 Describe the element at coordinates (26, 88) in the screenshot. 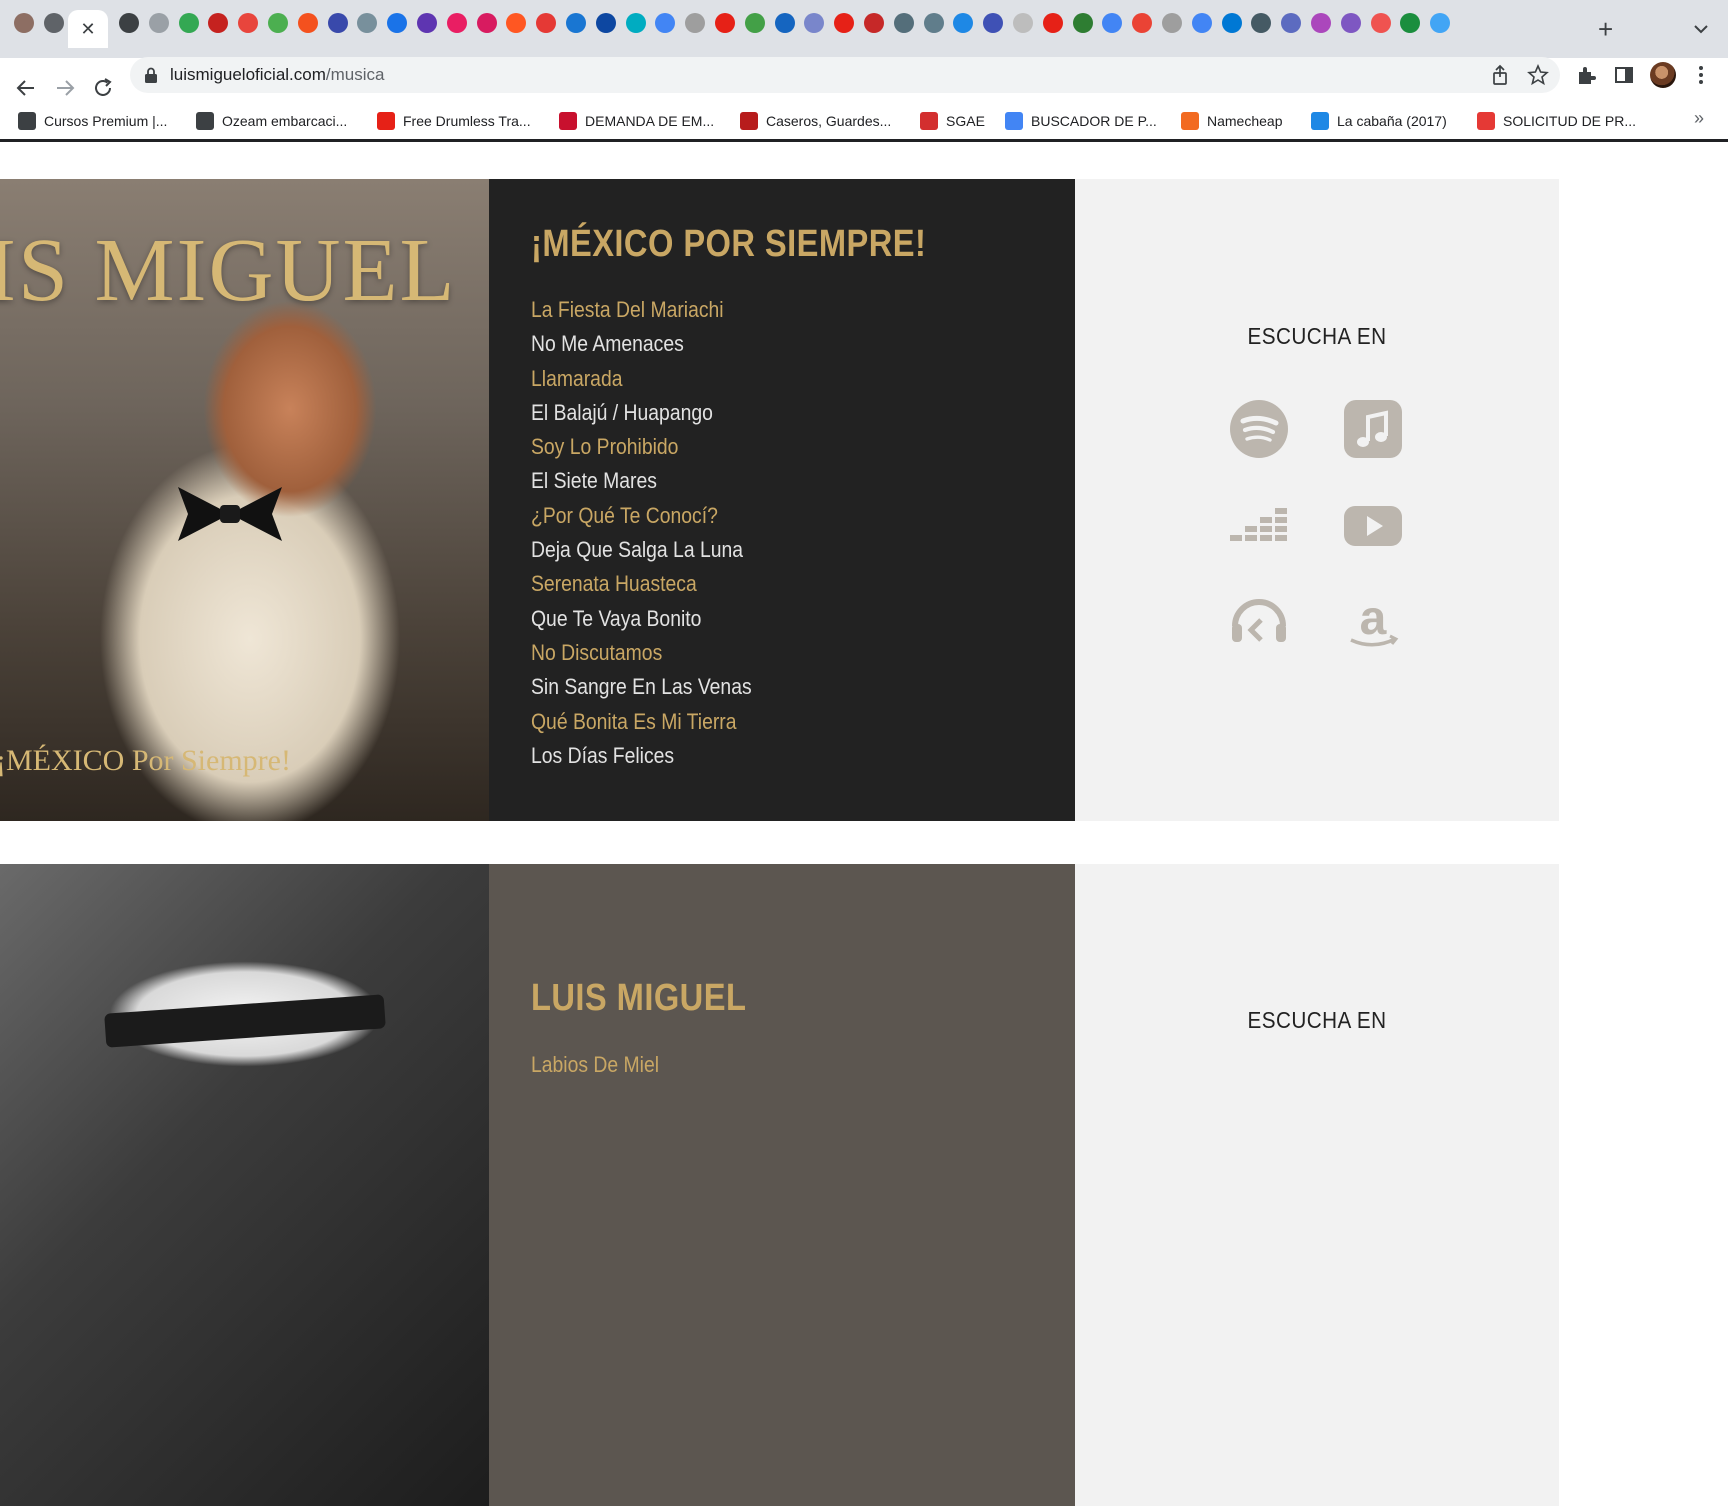

I see `back-arrow-icon` at that location.